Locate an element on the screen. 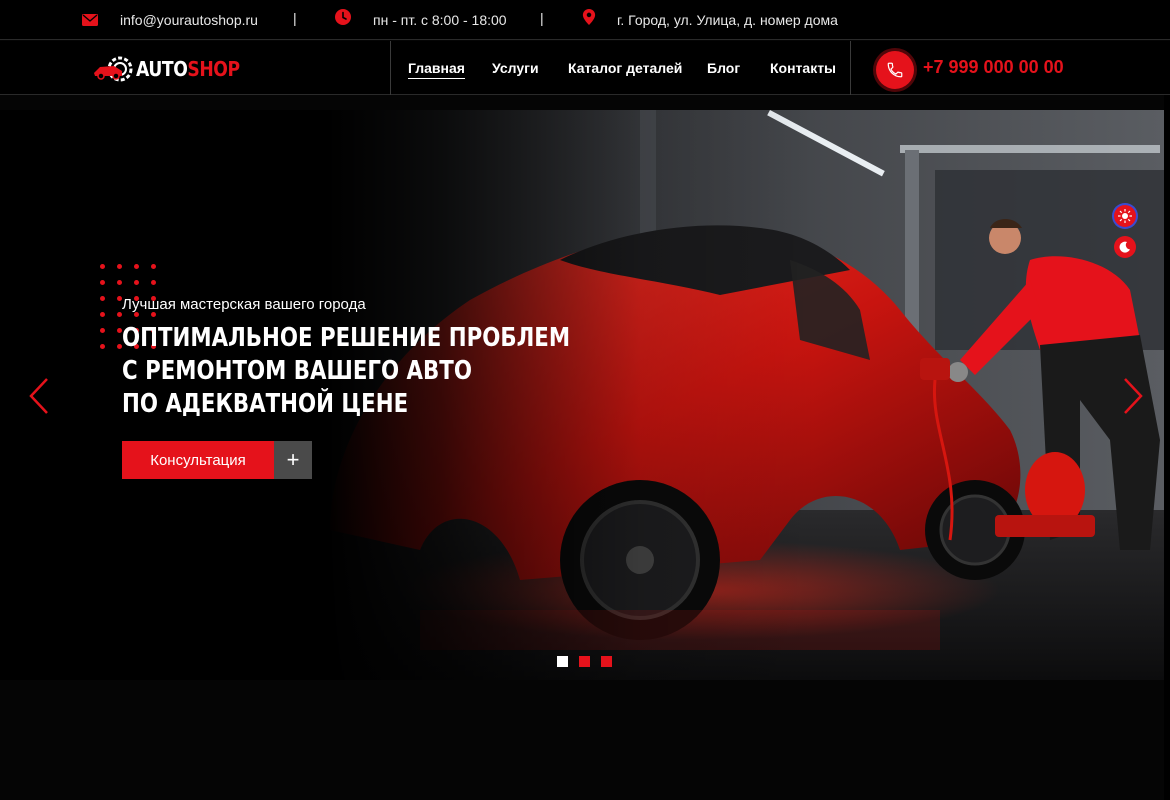 This screenshot has height=800, width=1170. phone-icon is located at coordinates (895, 70).